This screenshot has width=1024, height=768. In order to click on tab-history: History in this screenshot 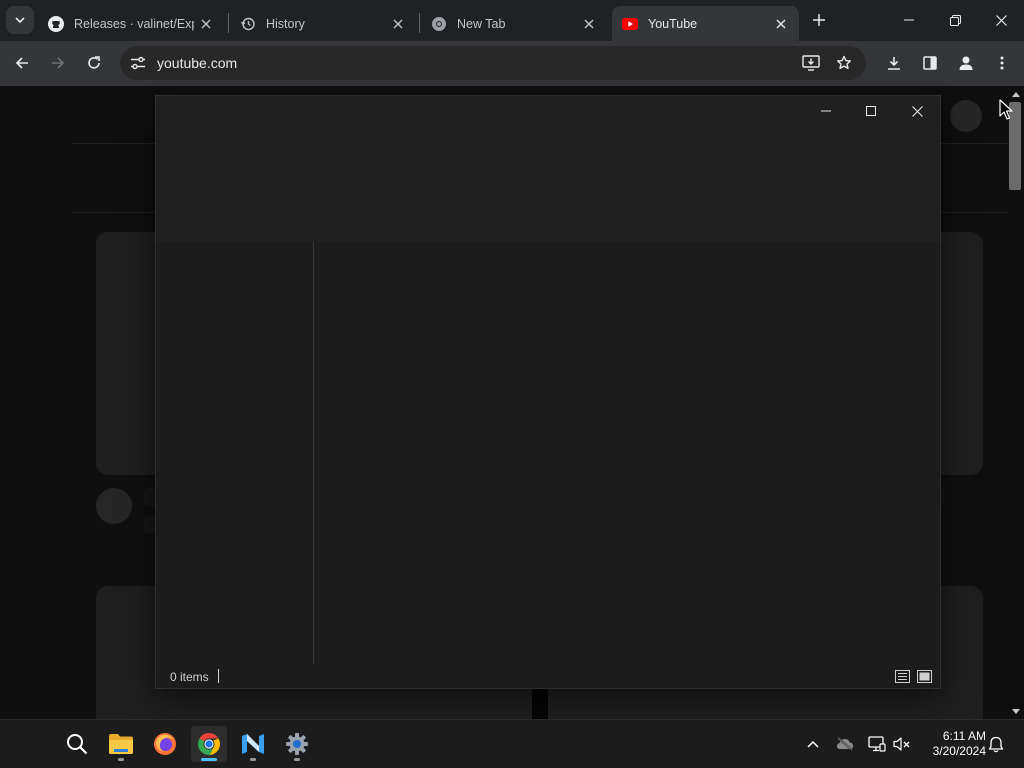, I will do `click(323, 23)`.